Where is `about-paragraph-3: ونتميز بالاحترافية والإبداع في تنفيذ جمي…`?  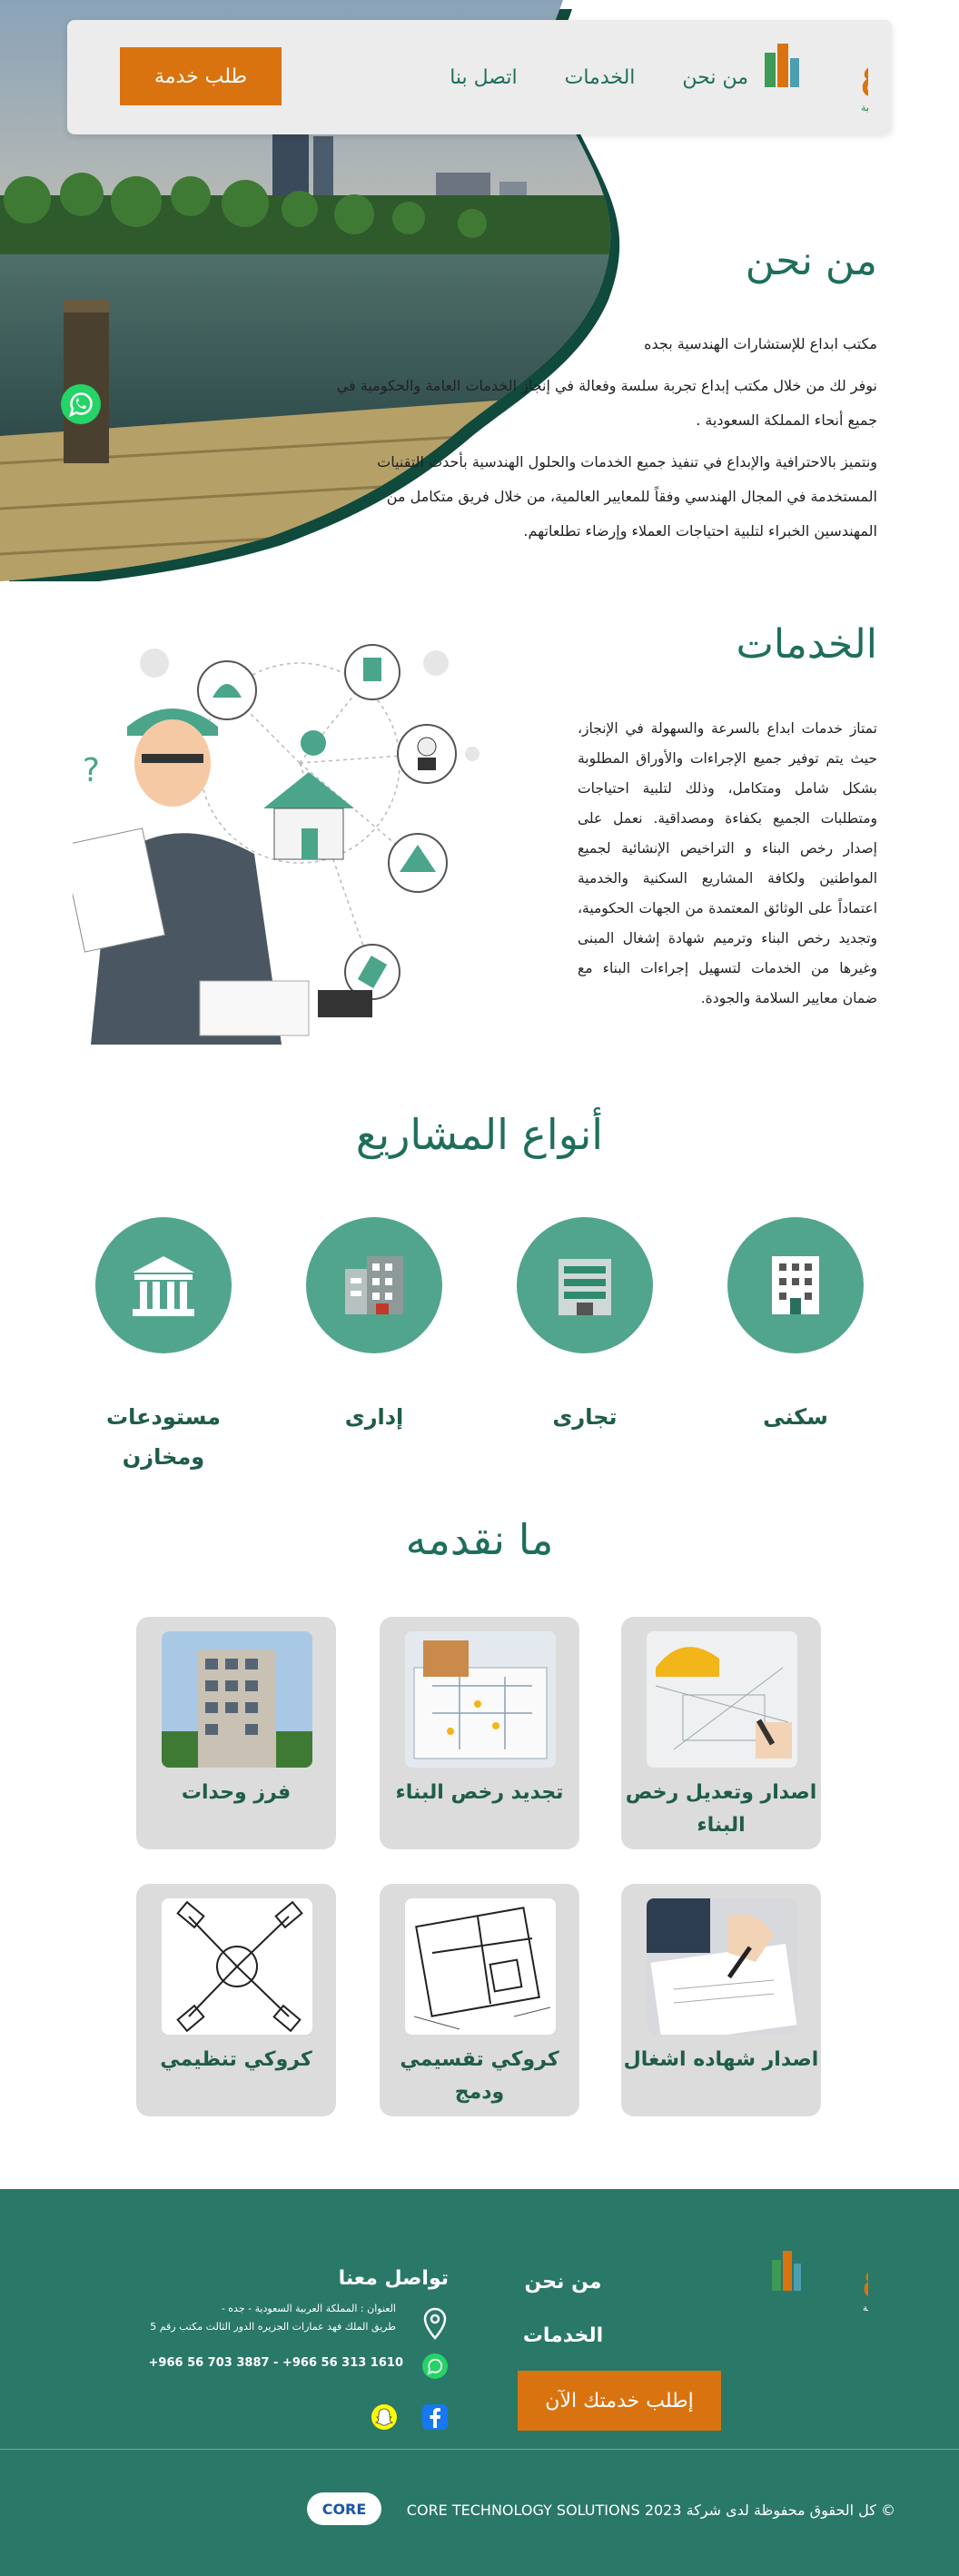 about-paragraph-3: ونتميز بالاحترافية والإبداع في تنفيذ جمي… is located at coordinates (627, 496).